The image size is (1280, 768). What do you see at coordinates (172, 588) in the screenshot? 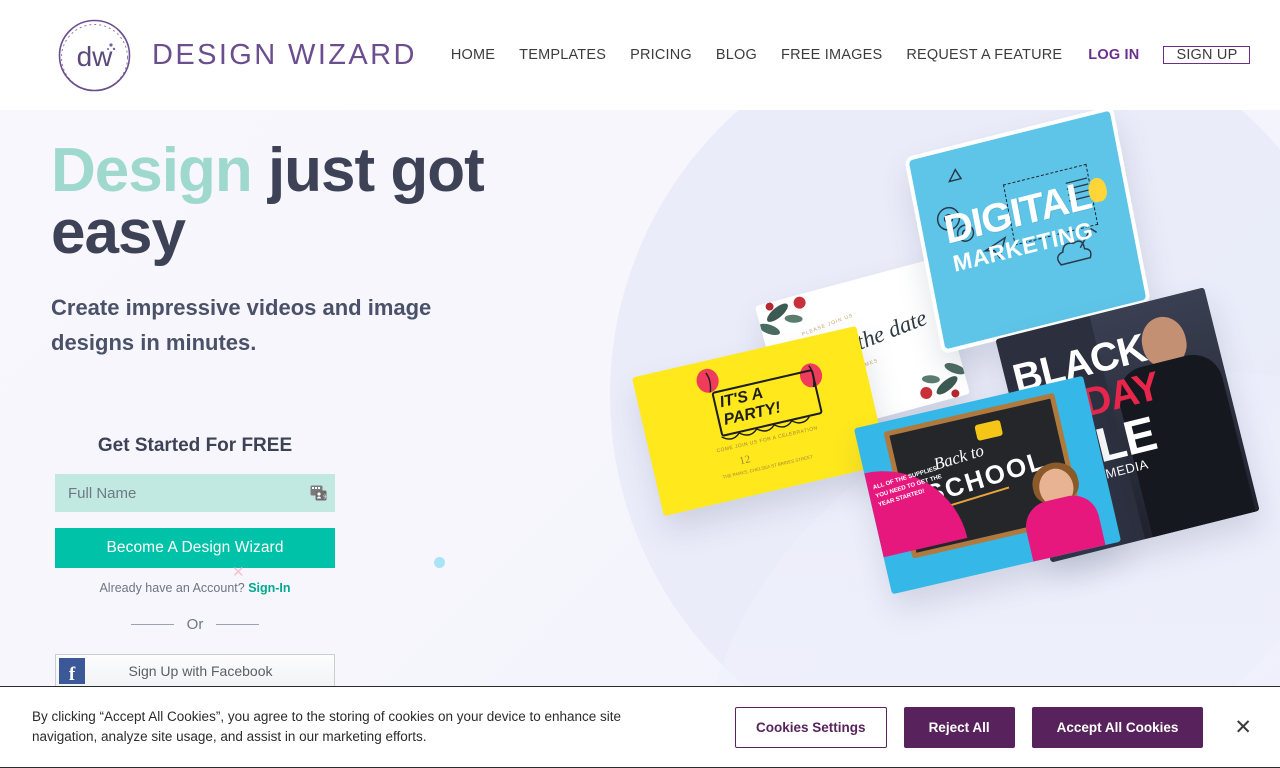
I see `already-have-account-label: Already have an Account?` at bounding box center [172, 588].